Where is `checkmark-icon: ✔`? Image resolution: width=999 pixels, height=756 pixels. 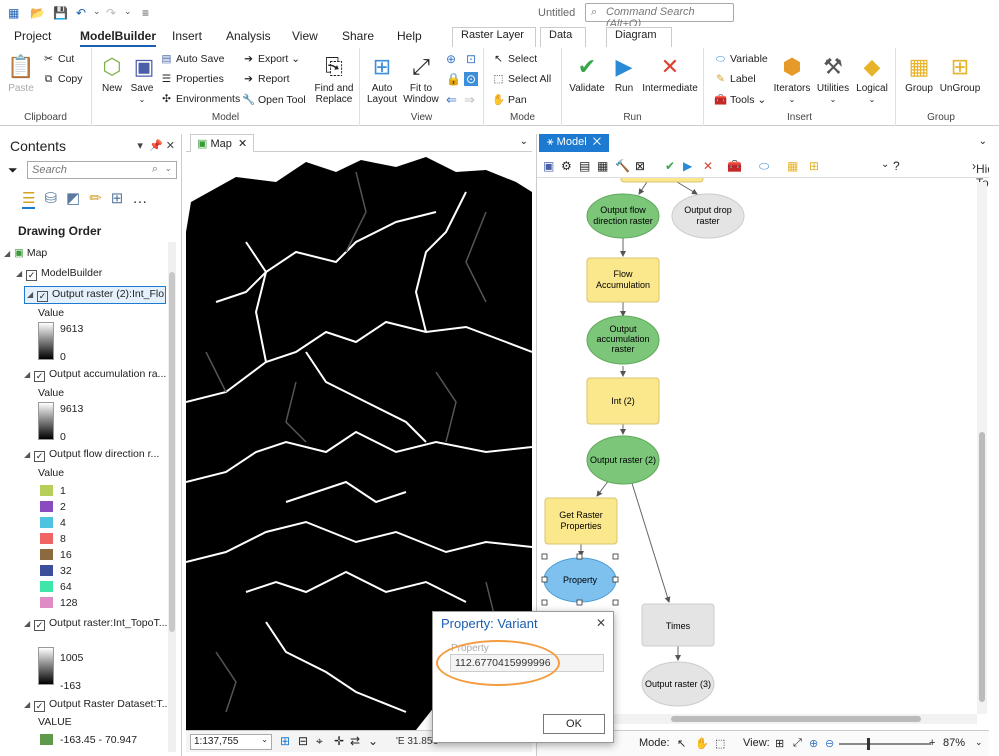 checkmark-icon: ✔ is located at coordinates (670, 166).